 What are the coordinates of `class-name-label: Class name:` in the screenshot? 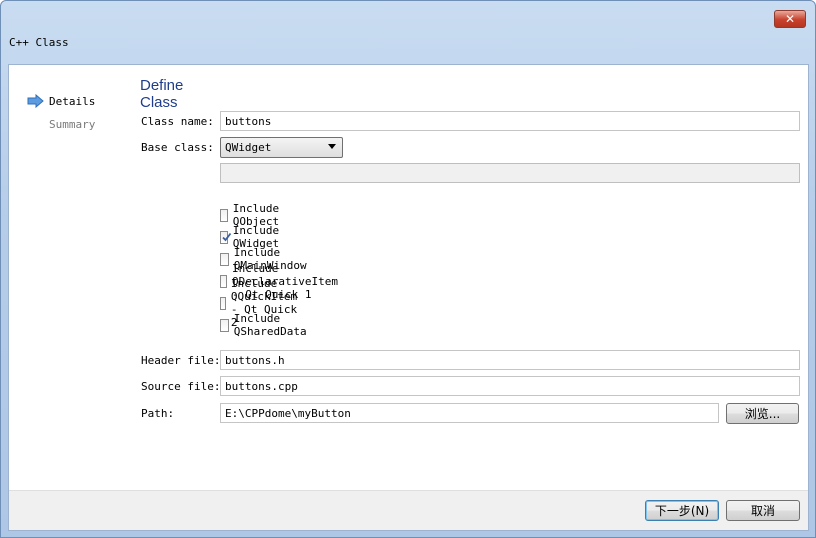 It's located at (177, 121).